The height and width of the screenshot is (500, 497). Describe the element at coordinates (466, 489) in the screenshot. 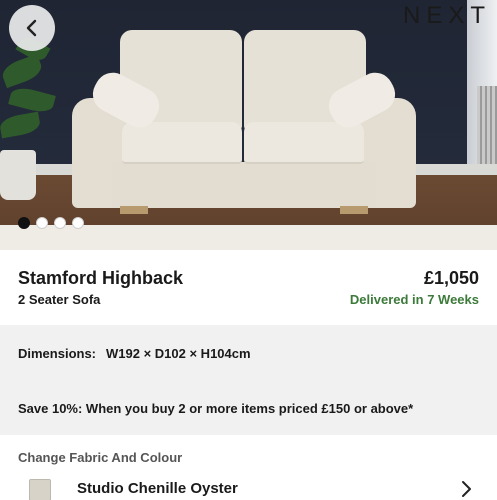

I see `chevron-right-icon` at that location.